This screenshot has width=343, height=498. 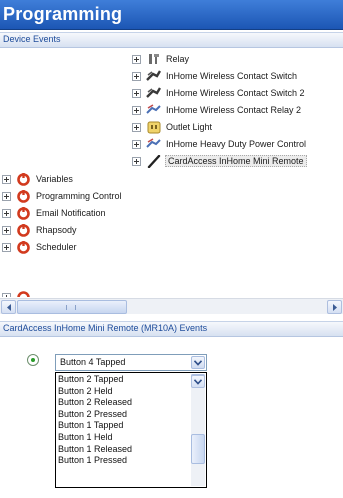 What do you see at coordinates (63, 14) in the screenshot?
I see `page-title: Programming` at bounding box center [63, 14].